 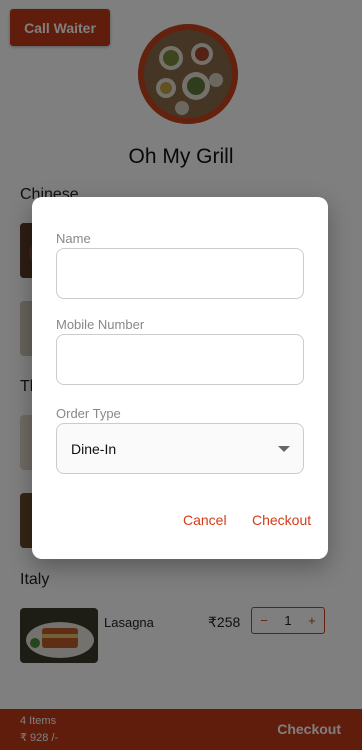 What do you see at coordinates (88, 413) in the screenshot?
I see `order-type-label: Order Type` at bounding box center [88, 413].